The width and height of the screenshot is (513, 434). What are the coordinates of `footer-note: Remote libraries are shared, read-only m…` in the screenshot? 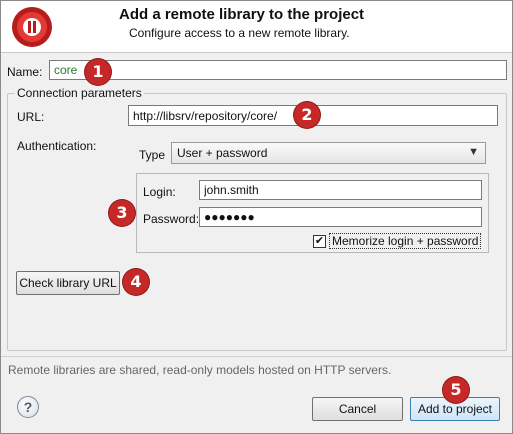 It's located at (200, 370).